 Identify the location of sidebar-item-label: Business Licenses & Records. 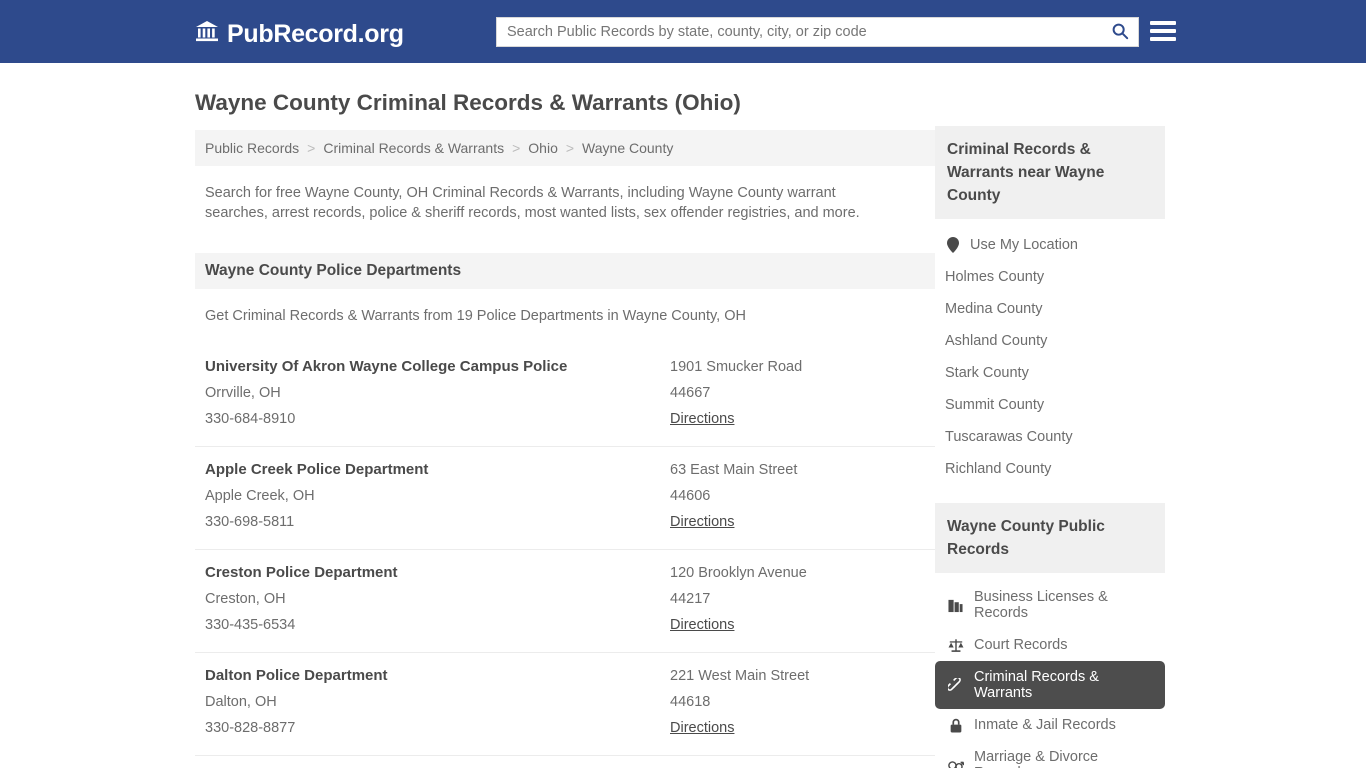
(1041, 605).